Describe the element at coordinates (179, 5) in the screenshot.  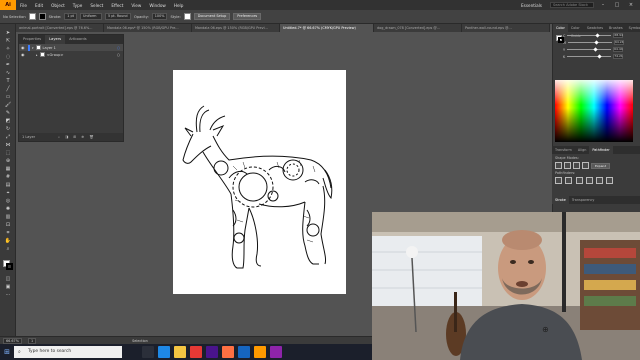
I see `menu-help: Help` at that location.